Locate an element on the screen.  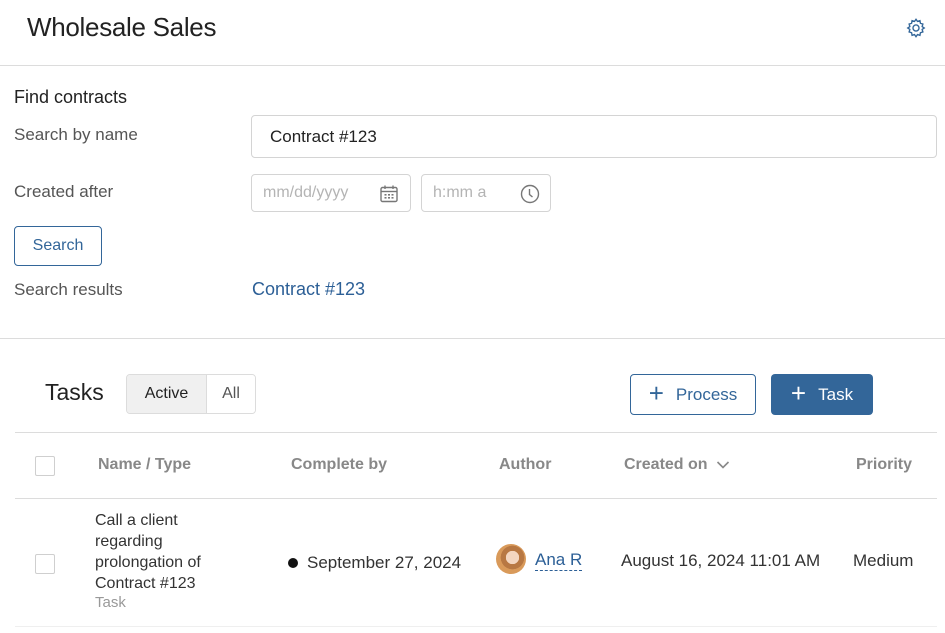
gear-icon is located at coordinates (916, 28).